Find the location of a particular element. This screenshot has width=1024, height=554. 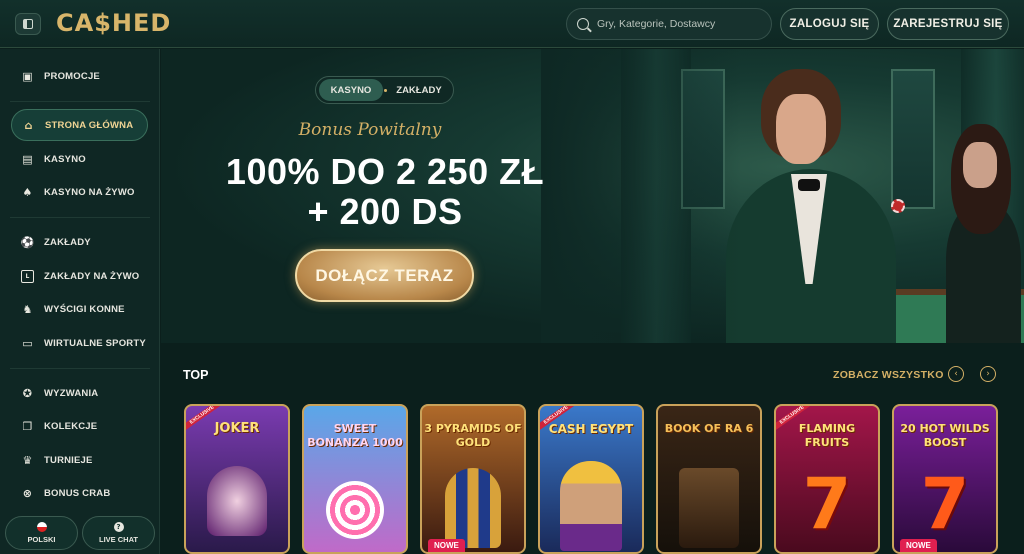

game-title: BOOK OF RA 6 is located at coordinates (709, 428).